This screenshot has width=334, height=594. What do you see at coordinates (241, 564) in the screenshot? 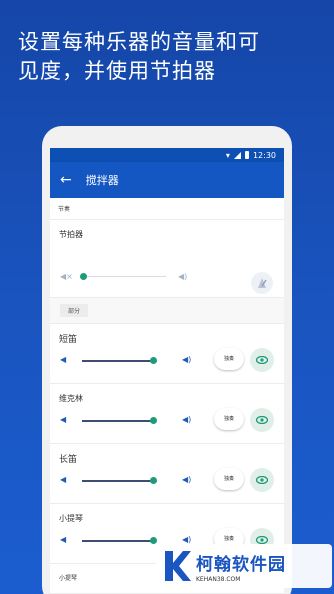
I see `watermark-title: 柯翰软件园` at bounding box center [241, 564].